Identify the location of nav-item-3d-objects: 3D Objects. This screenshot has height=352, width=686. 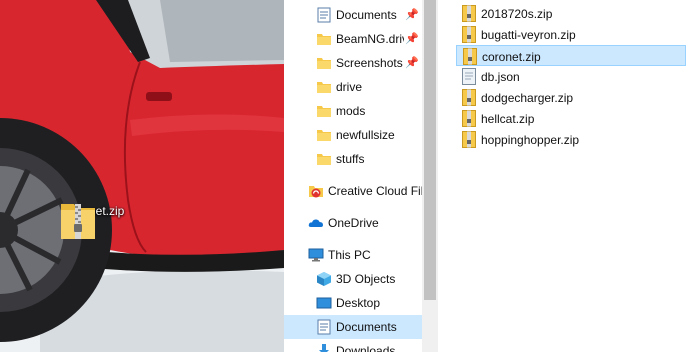
(353, 279).